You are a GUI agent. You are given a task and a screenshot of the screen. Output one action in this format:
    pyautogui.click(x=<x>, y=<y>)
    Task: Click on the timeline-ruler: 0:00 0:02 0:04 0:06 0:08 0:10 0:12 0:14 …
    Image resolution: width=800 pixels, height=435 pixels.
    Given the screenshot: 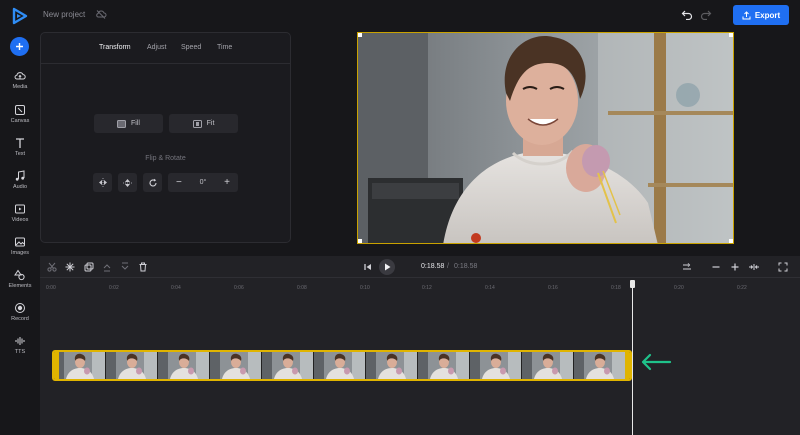 What is the action you would take?
    pyautogui.click(x=420, y=286)
    